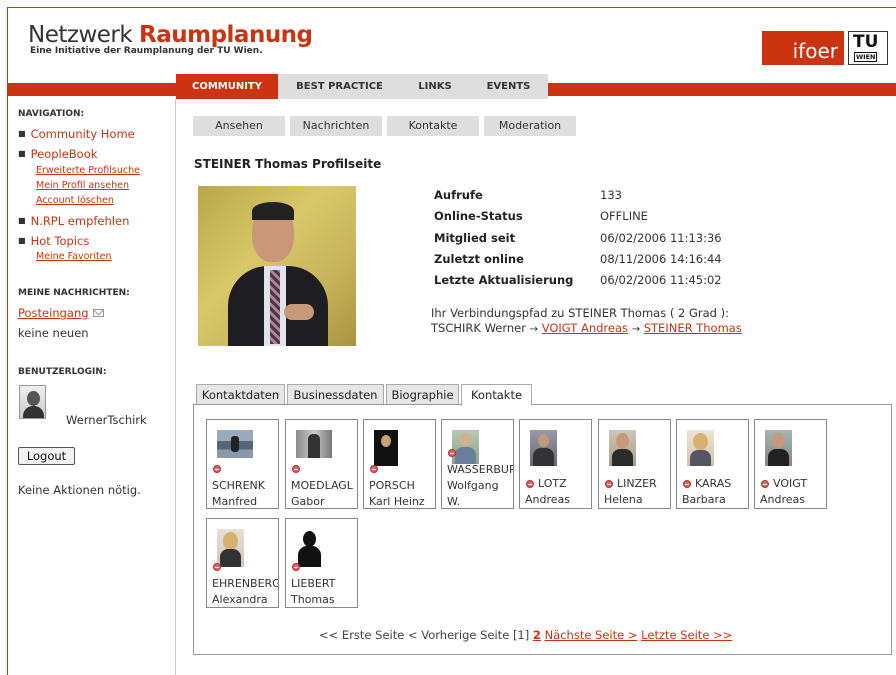 The image size is (896, 675). I want to click on contact-lastname: EHRENBERGE, so click(245, 583).